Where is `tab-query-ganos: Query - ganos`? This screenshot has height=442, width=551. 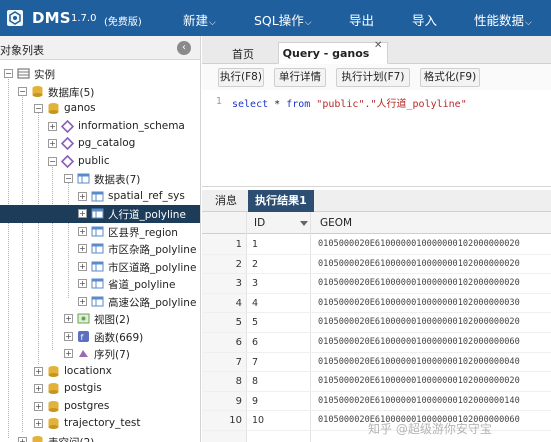
tab-query-ganos: Query - ganos is located at coordinates (333, 53).